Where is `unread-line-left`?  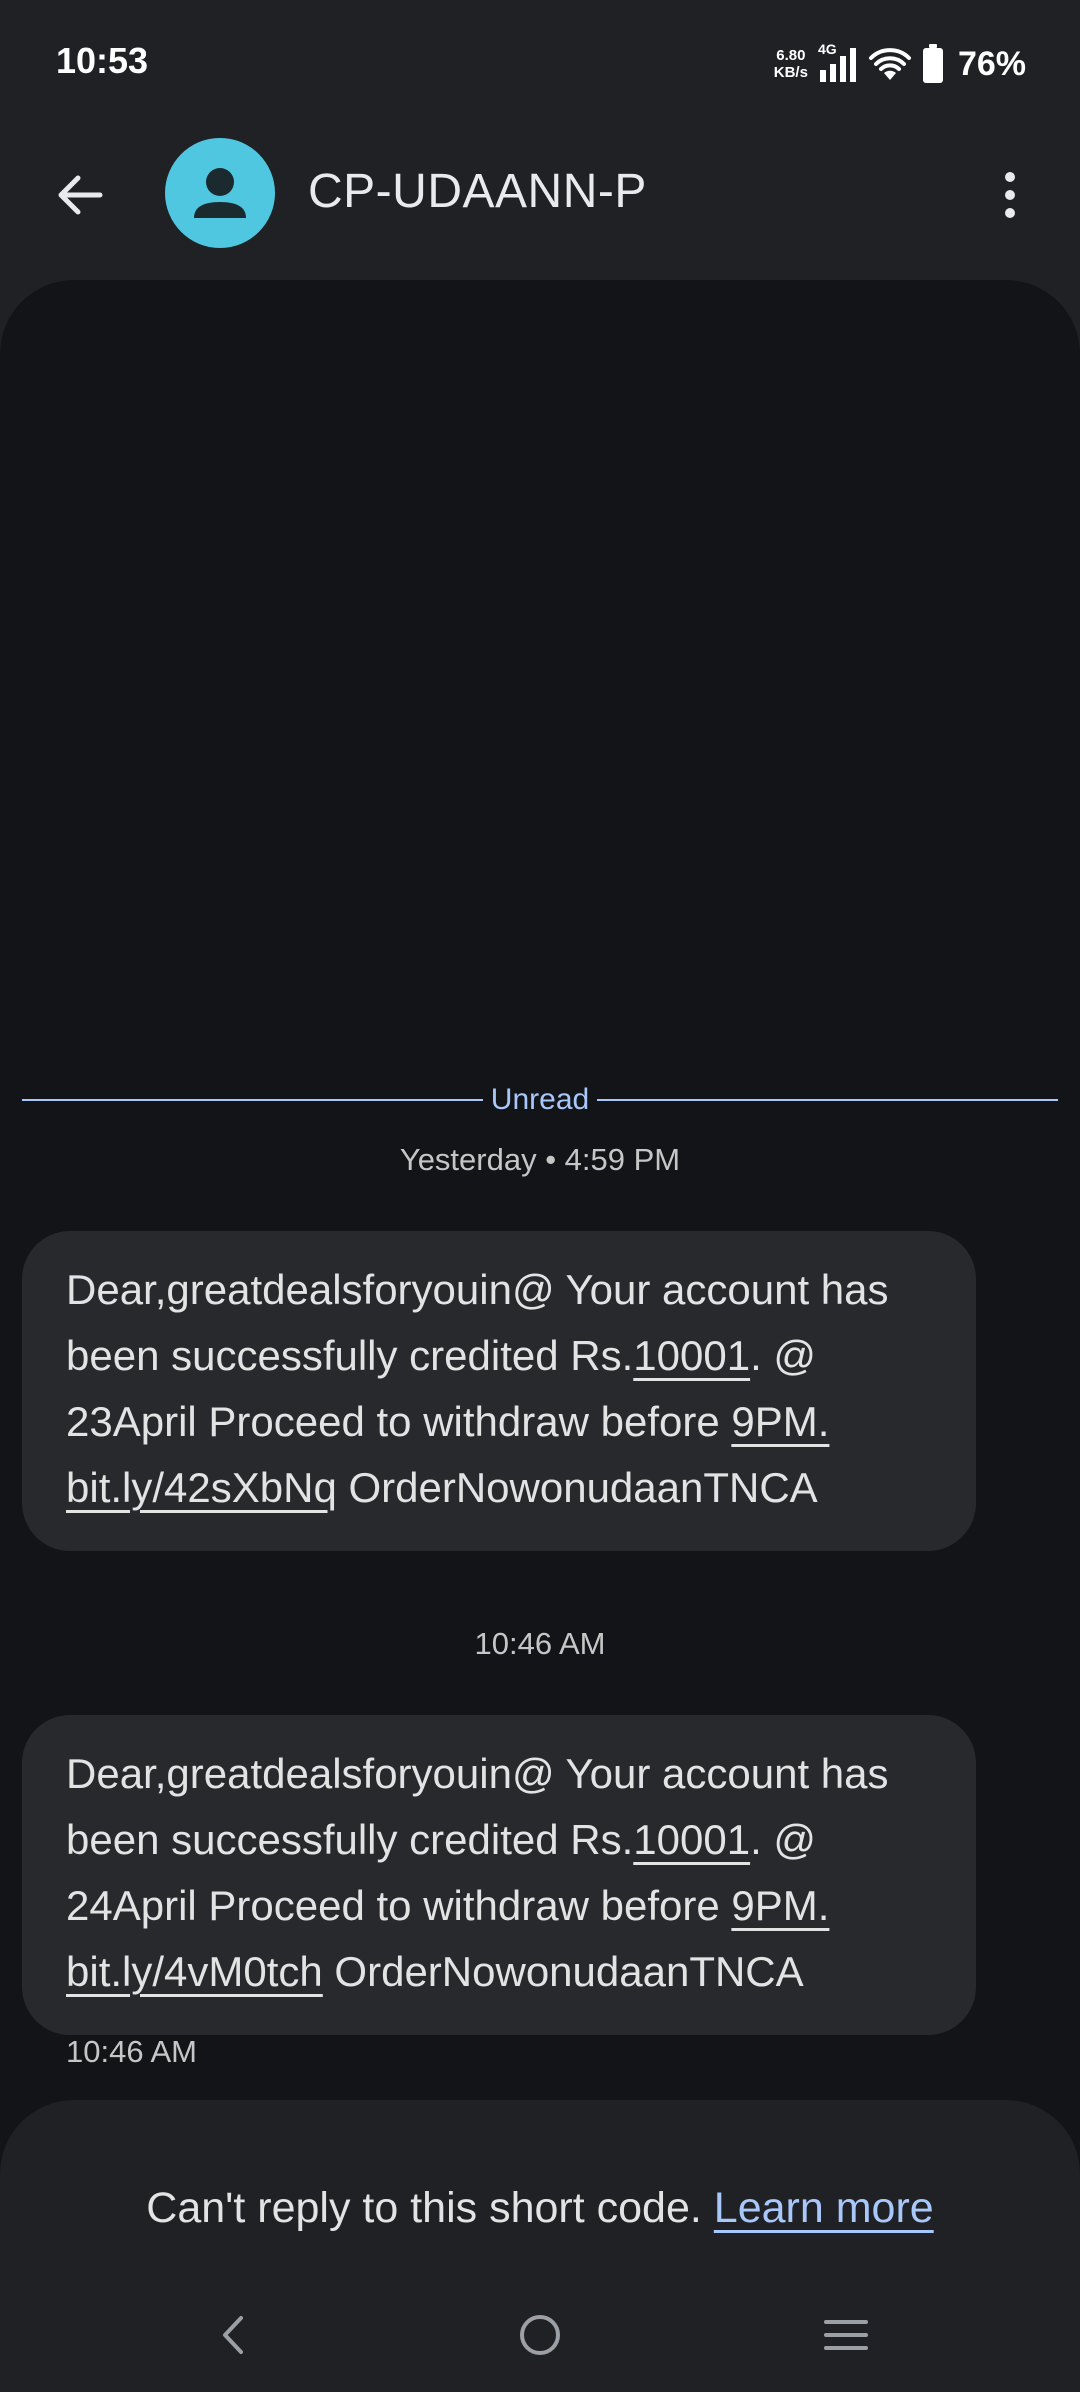
unread-line-left is located at coordinates (252, 1100).